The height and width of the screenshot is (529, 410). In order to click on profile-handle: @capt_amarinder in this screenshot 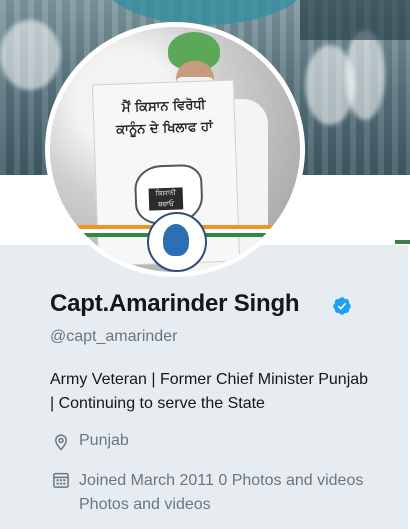, I will do `click(114, 336)`.